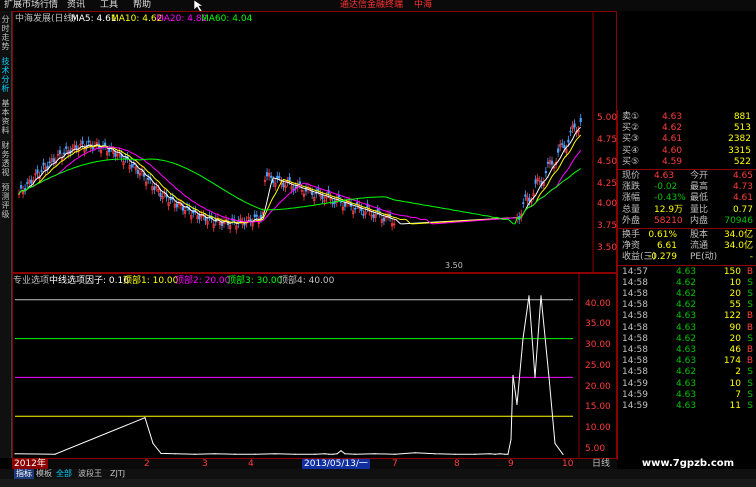 The width and height of the screenshot is (756, 487). What do you see at coordinates (735, 294) in the screenshot?
I see `tick-volume: 20` at bounding box center [735, 294].